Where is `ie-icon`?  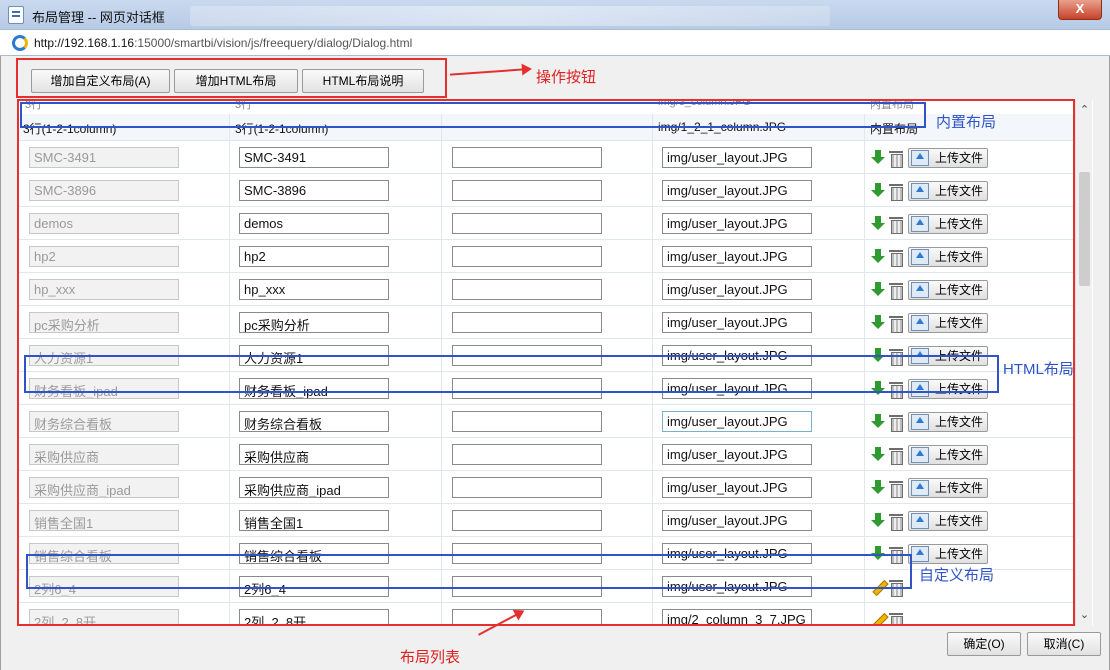 ie-icon is located at coordinates (20, 43).